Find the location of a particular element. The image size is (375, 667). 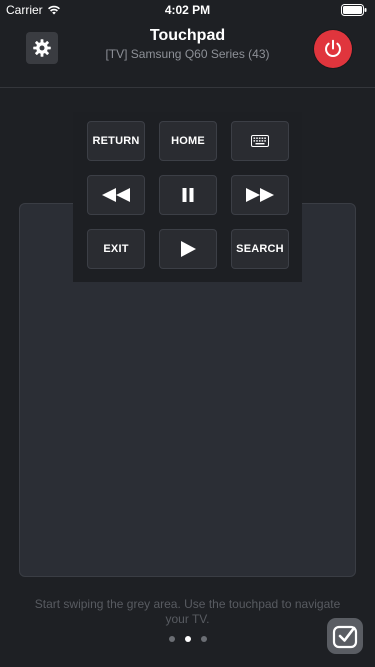

pause-button is located at coordinates (188, 195).